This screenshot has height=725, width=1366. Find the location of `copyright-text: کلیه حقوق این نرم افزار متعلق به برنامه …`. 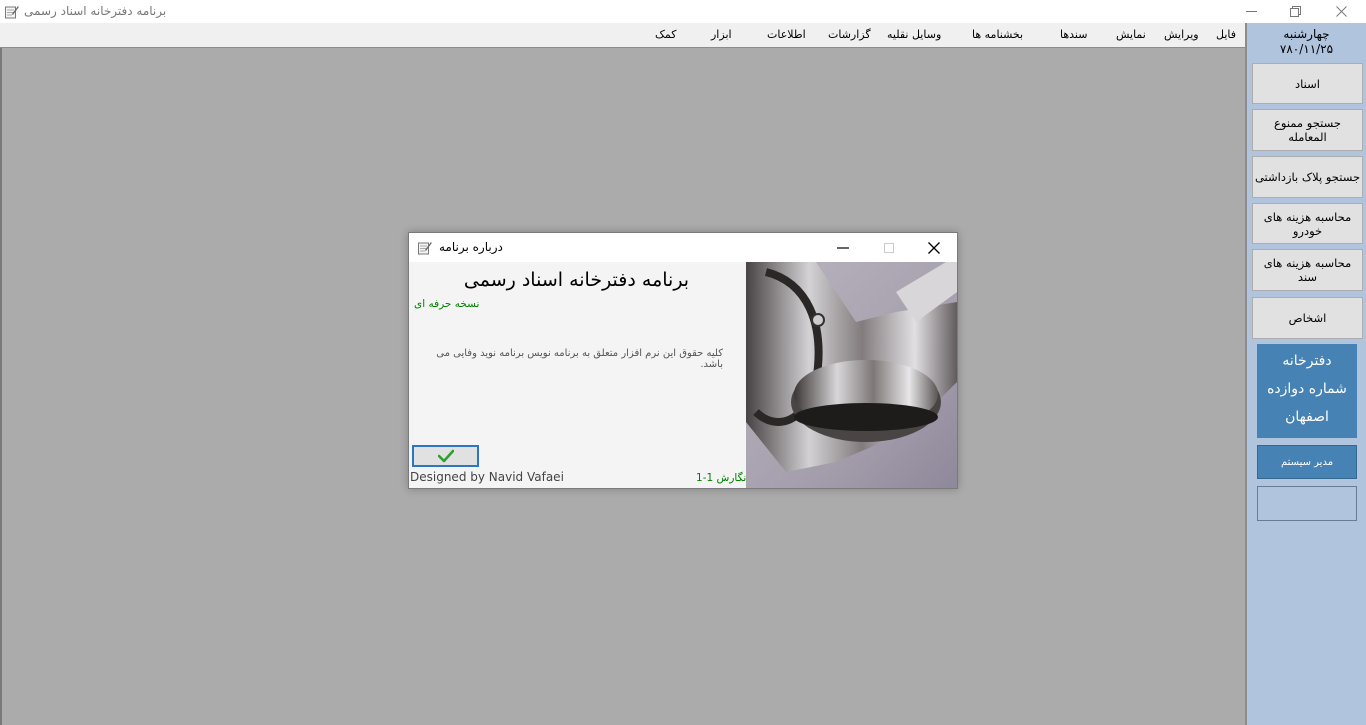

copyright-text: کلیه حقوق این نرم افزار متعلق به برنامه … is located at coordinates (579, 359).